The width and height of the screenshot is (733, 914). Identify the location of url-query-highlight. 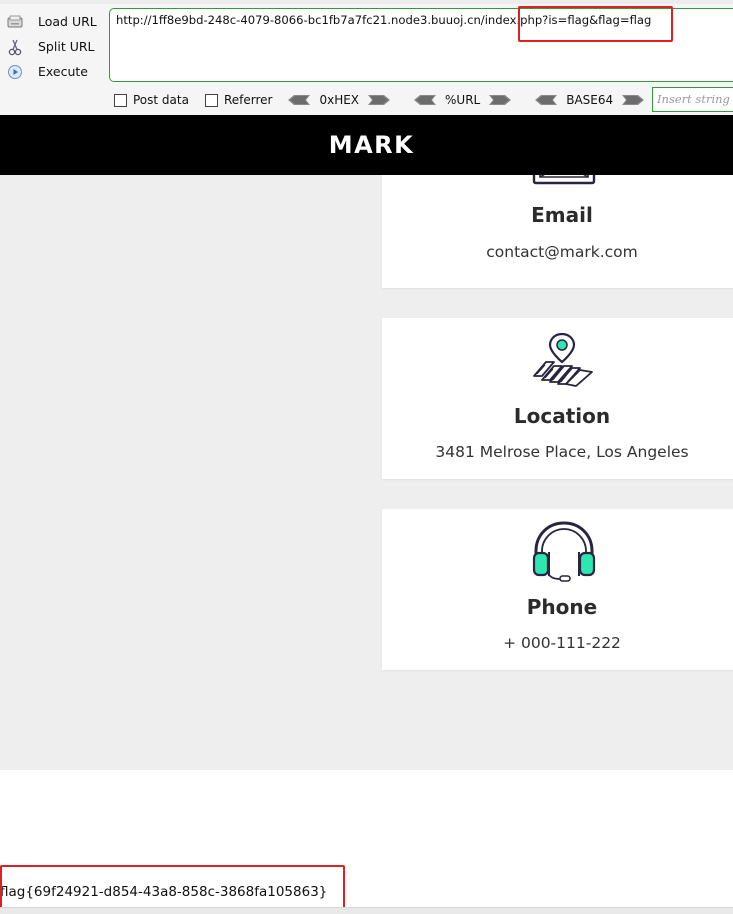
(595, 24).